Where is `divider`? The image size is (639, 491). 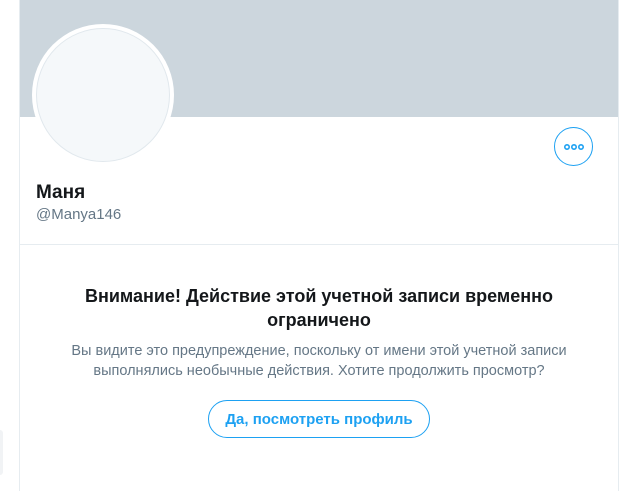
divider is located at coordinates (319, 244).